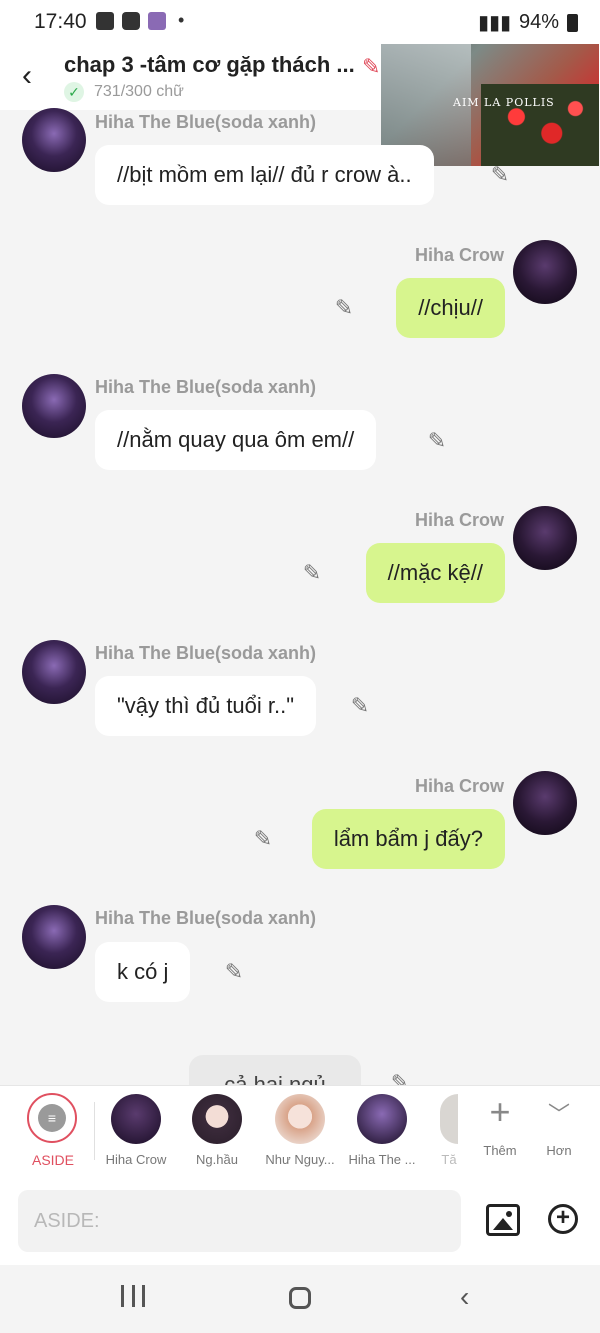  I want to click on check-icon: ✓, so click(74, 92).